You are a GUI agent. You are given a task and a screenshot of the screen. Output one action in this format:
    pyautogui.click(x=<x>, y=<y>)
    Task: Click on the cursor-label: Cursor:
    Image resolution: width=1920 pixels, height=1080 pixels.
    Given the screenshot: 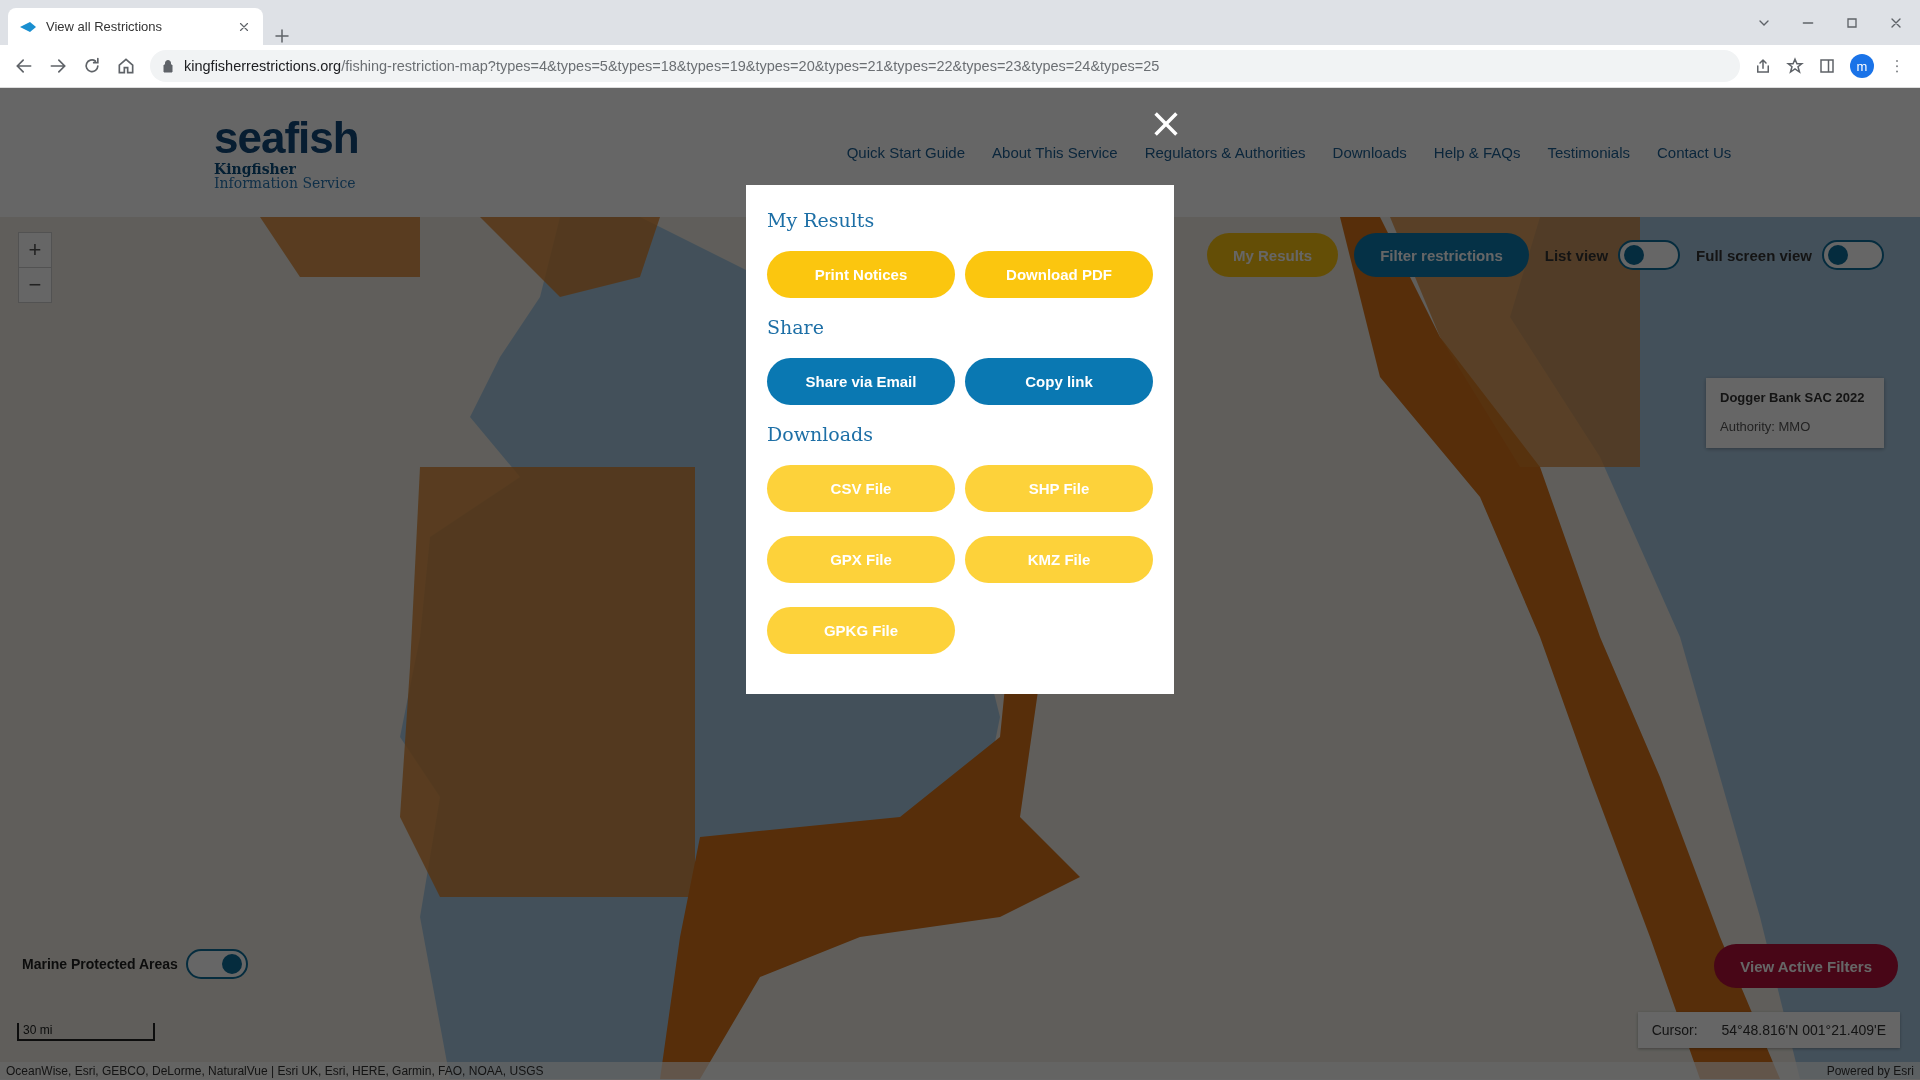 What is the action you would take?
    pyautogui.click(x=1674, y=1030)
    